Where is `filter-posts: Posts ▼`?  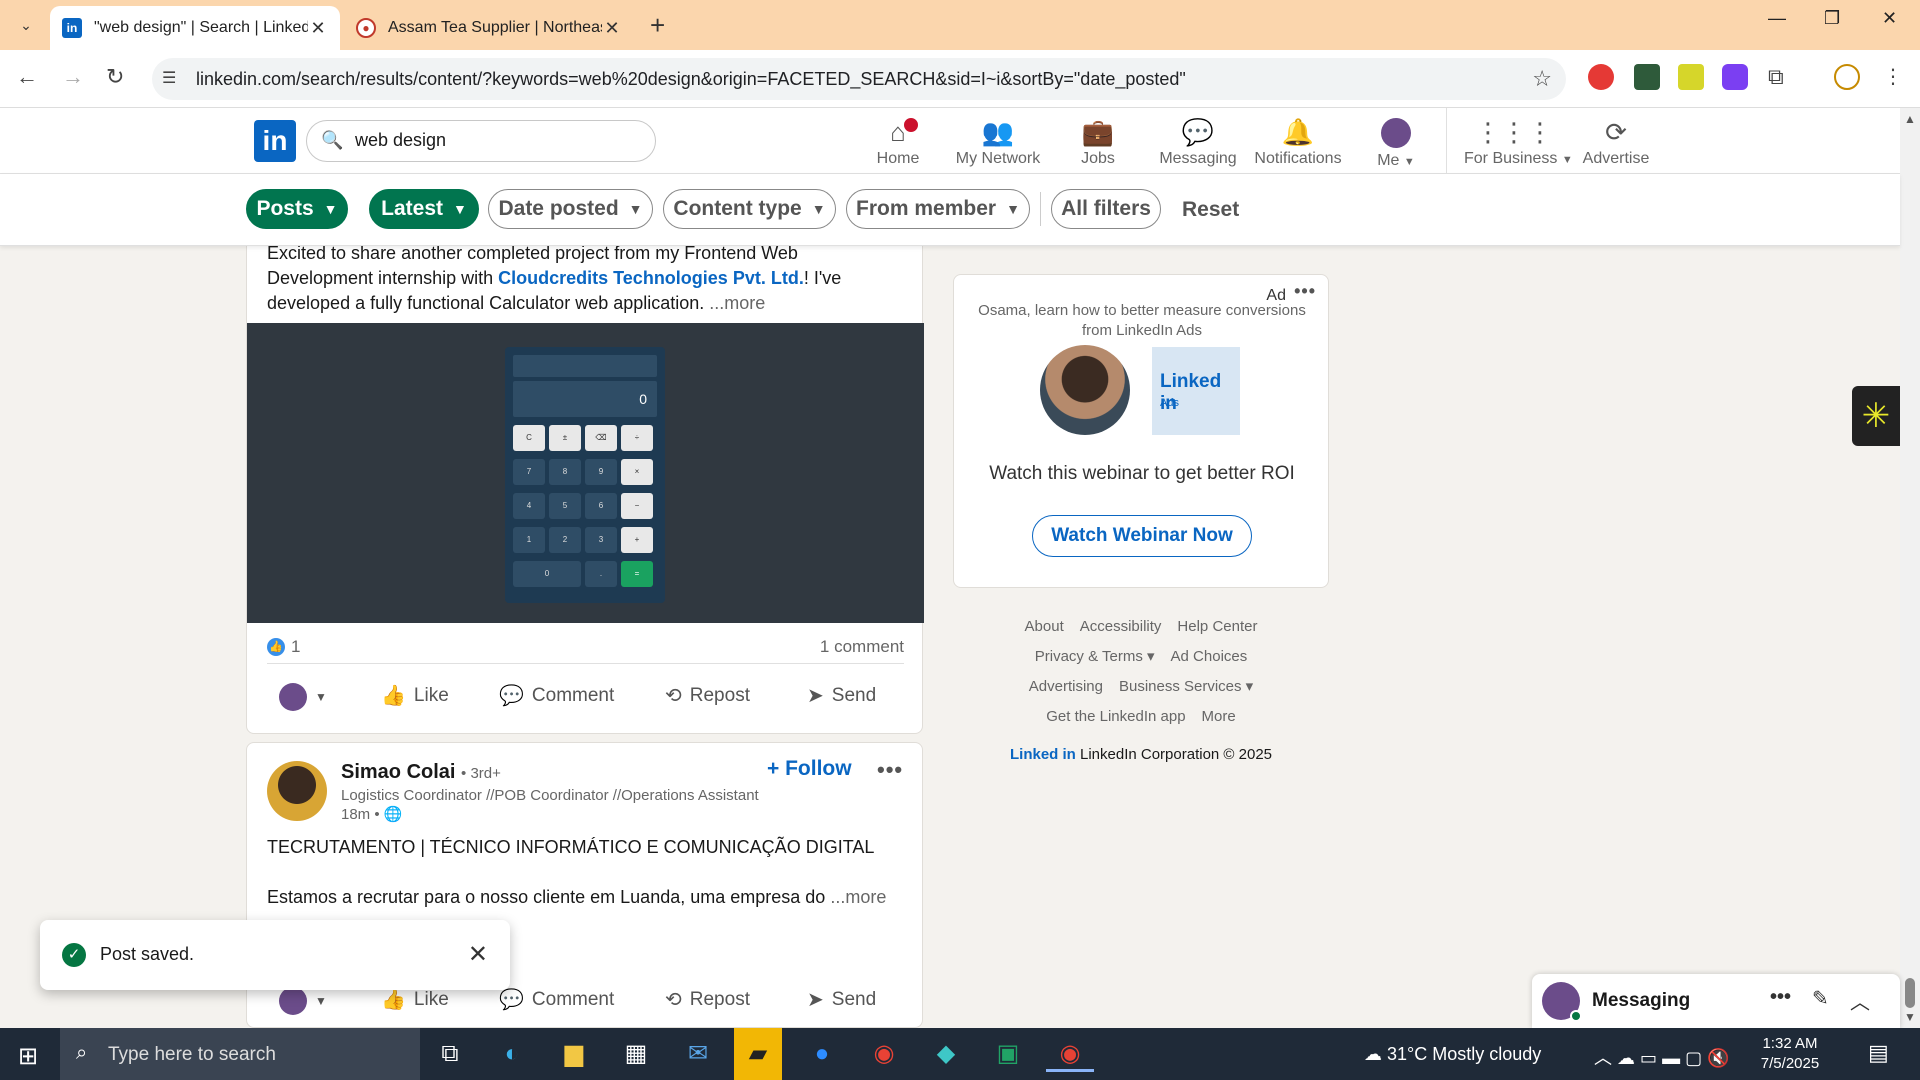
filter-posts: Posts ▼ is located at coordinates (297, 209).